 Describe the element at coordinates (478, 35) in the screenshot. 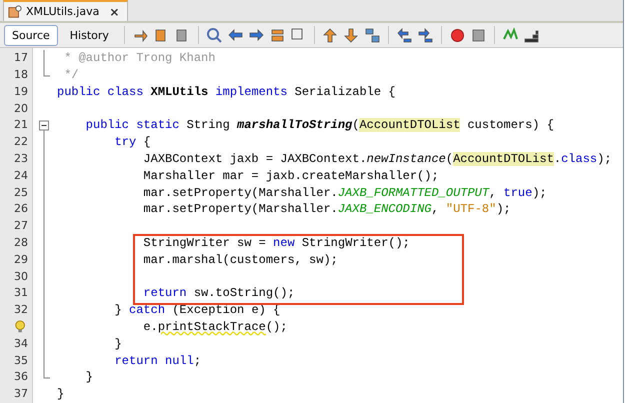

I see `stop-icon` at that location.